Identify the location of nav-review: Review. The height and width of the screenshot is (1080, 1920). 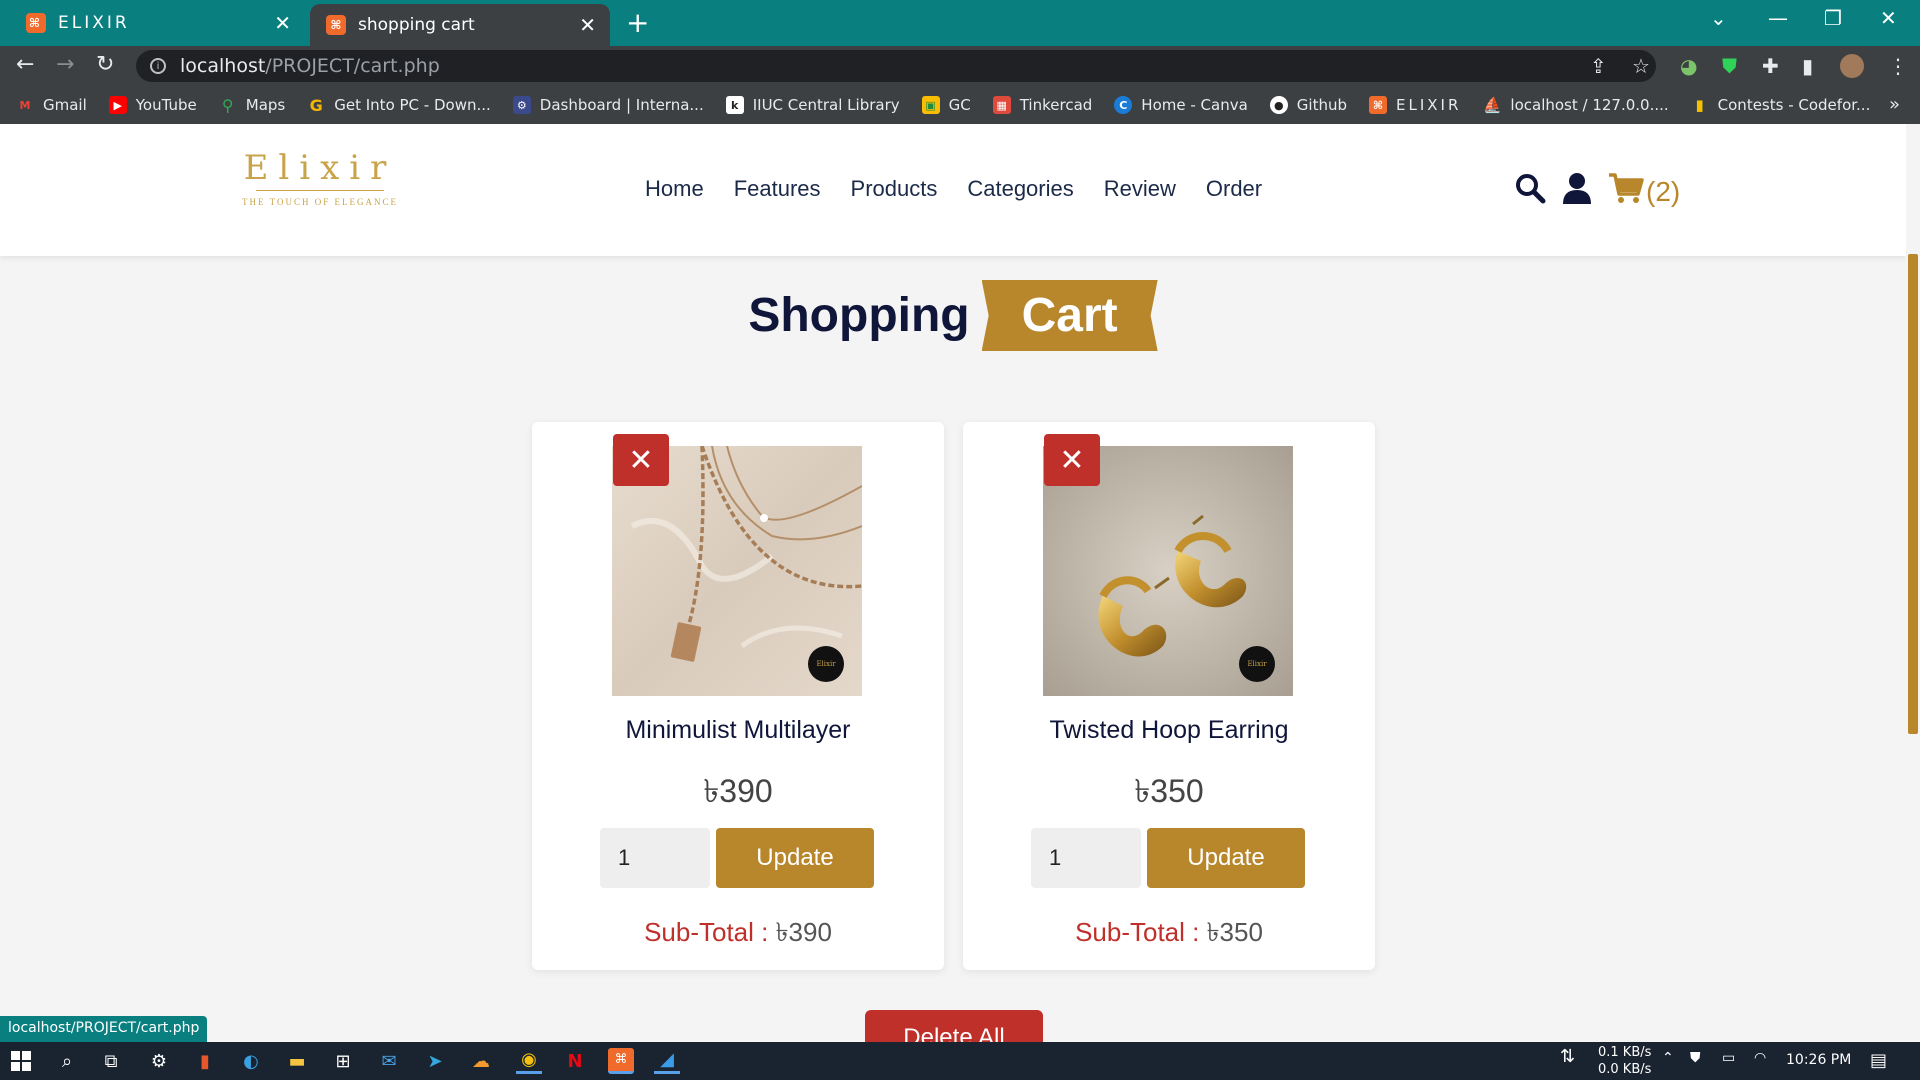
(1140, 189).